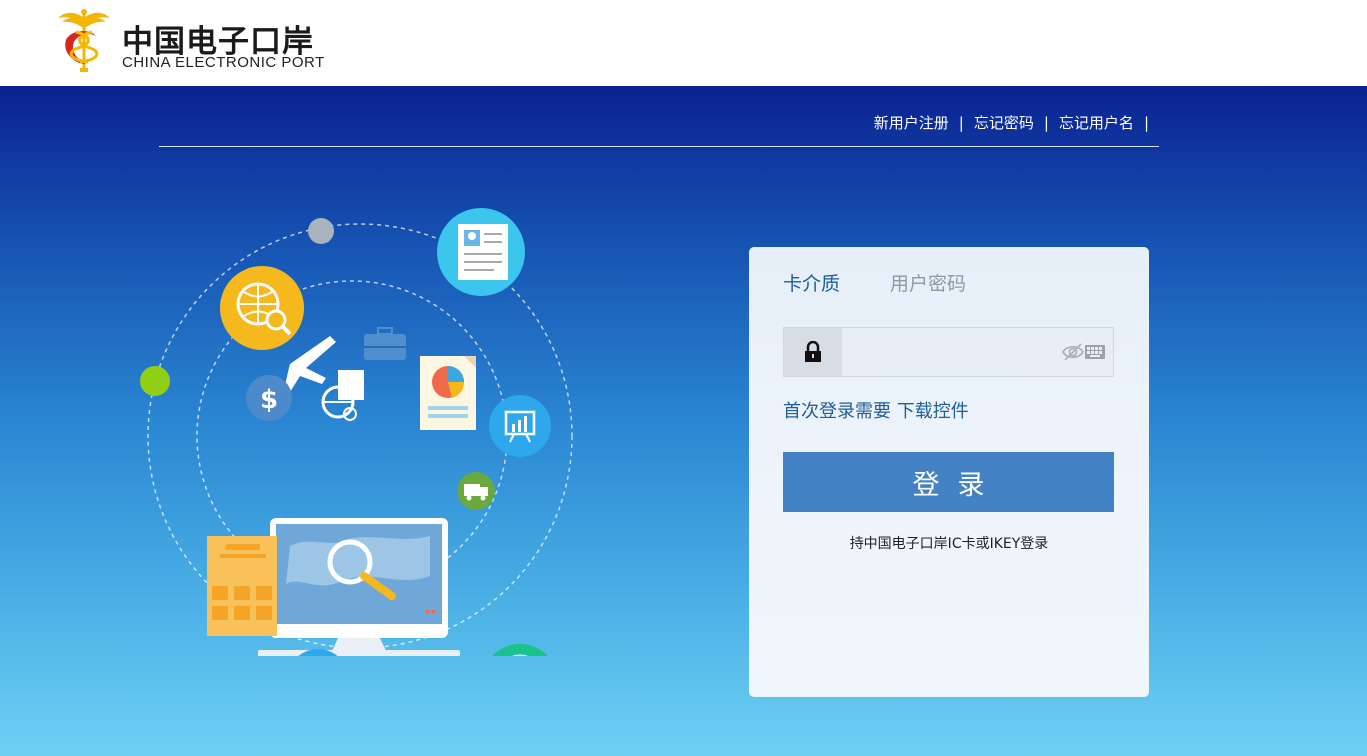 The height and width of the screenshot is (756, 1367). What do you see at coordinates (949, 544) in the screenshot?
I see `login-hint: 持中国电子口岸IC卡或IKEY登录` at bounding box center [949, 544].